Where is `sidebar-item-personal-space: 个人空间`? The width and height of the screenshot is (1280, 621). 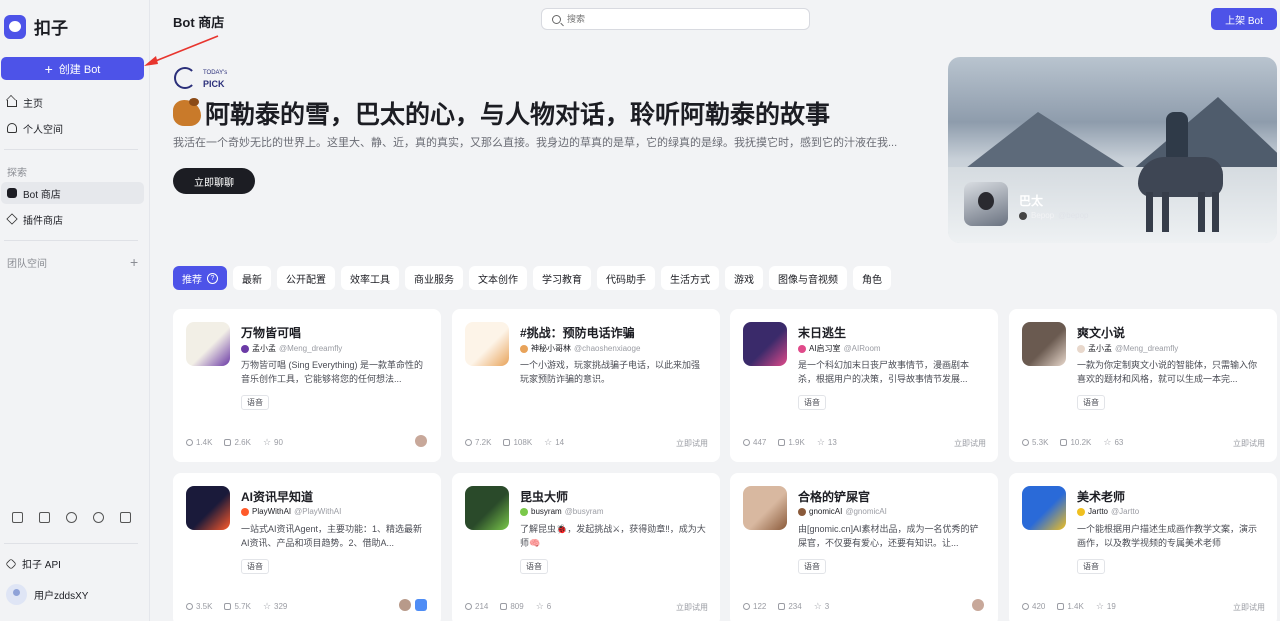
sidebar-item-personal-space: 个人空间 is located at coordinates (72, 128).